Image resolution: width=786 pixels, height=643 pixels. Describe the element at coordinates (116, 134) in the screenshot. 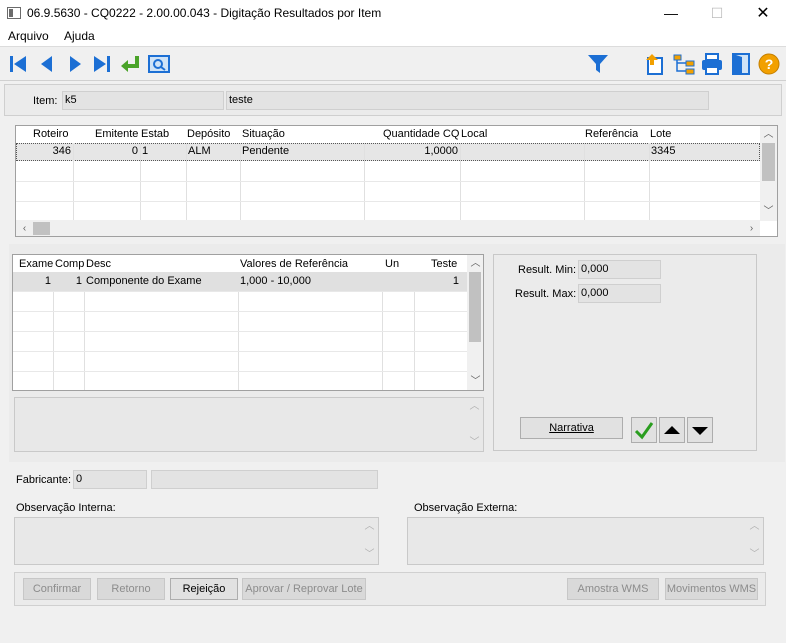

I see `col-header-emitente: Emitente` at that location.